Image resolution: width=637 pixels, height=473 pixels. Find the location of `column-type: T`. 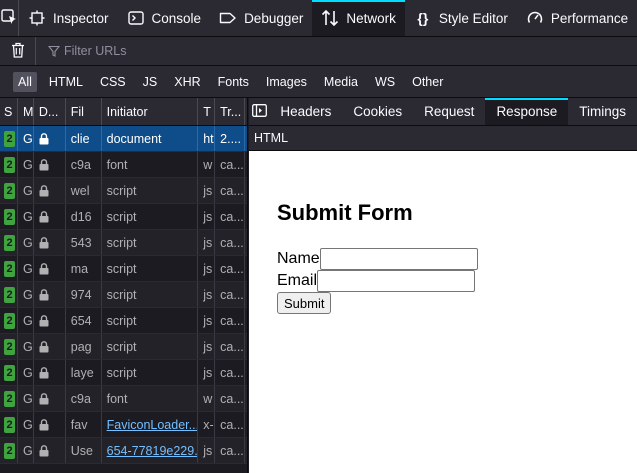

column-type: T is located at coordinates (207, 111).